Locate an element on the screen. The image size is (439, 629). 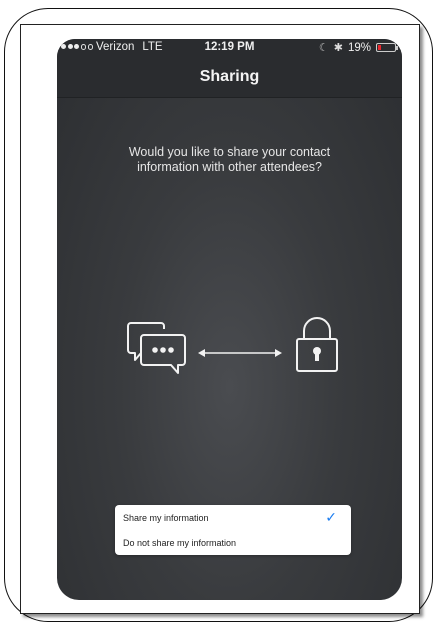
sharing-illustration is located at coordinates (229, 346).